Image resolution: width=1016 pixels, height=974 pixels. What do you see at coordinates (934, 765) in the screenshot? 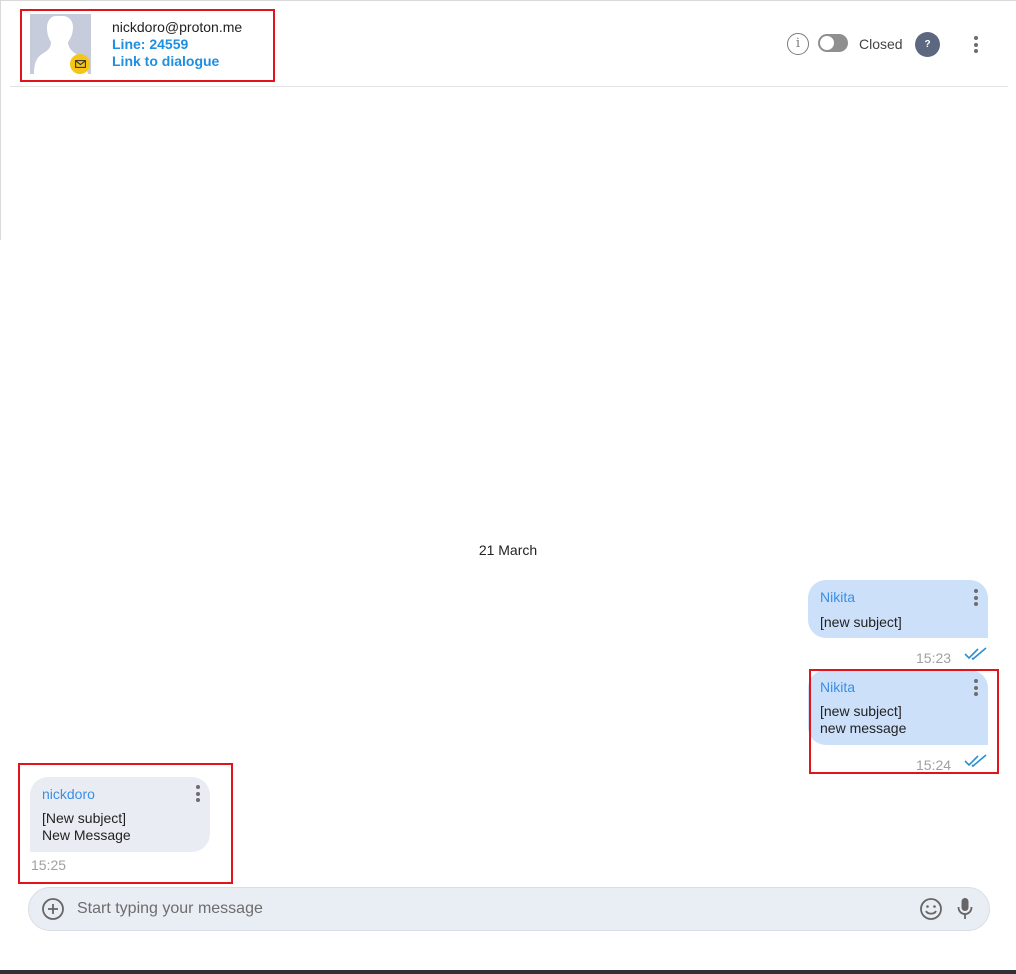
I see `message-time: 15:24` at bounding box center [934, 765].